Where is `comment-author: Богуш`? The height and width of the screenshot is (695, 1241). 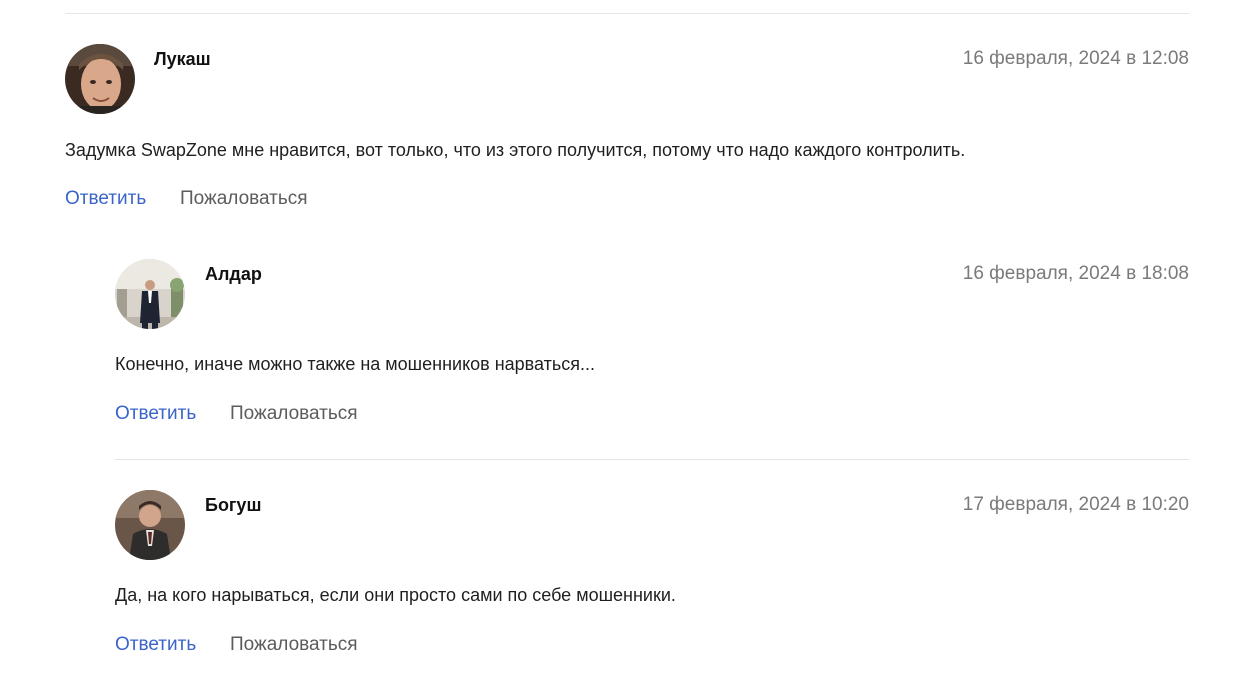
comment-author: Богуш is located at coordinates (233, 505).